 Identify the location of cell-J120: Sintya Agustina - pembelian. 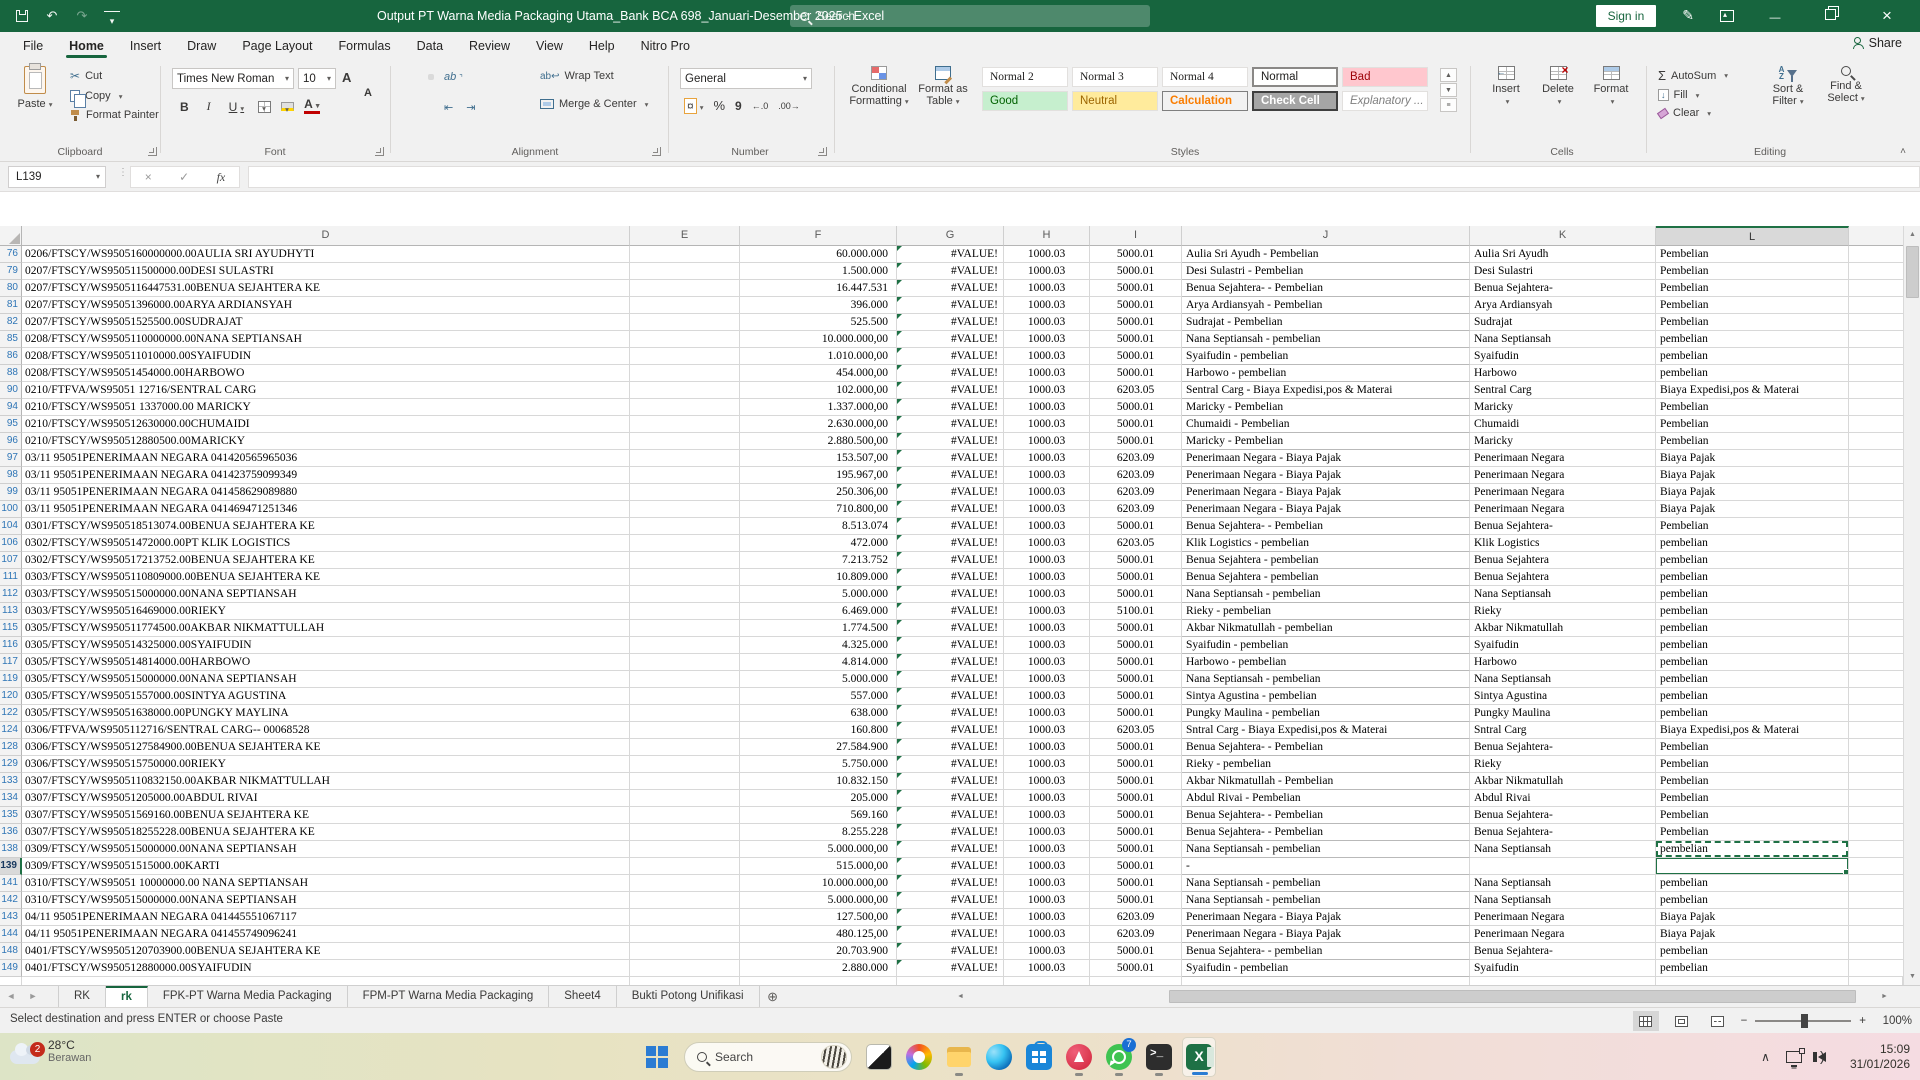
(1326, 696).